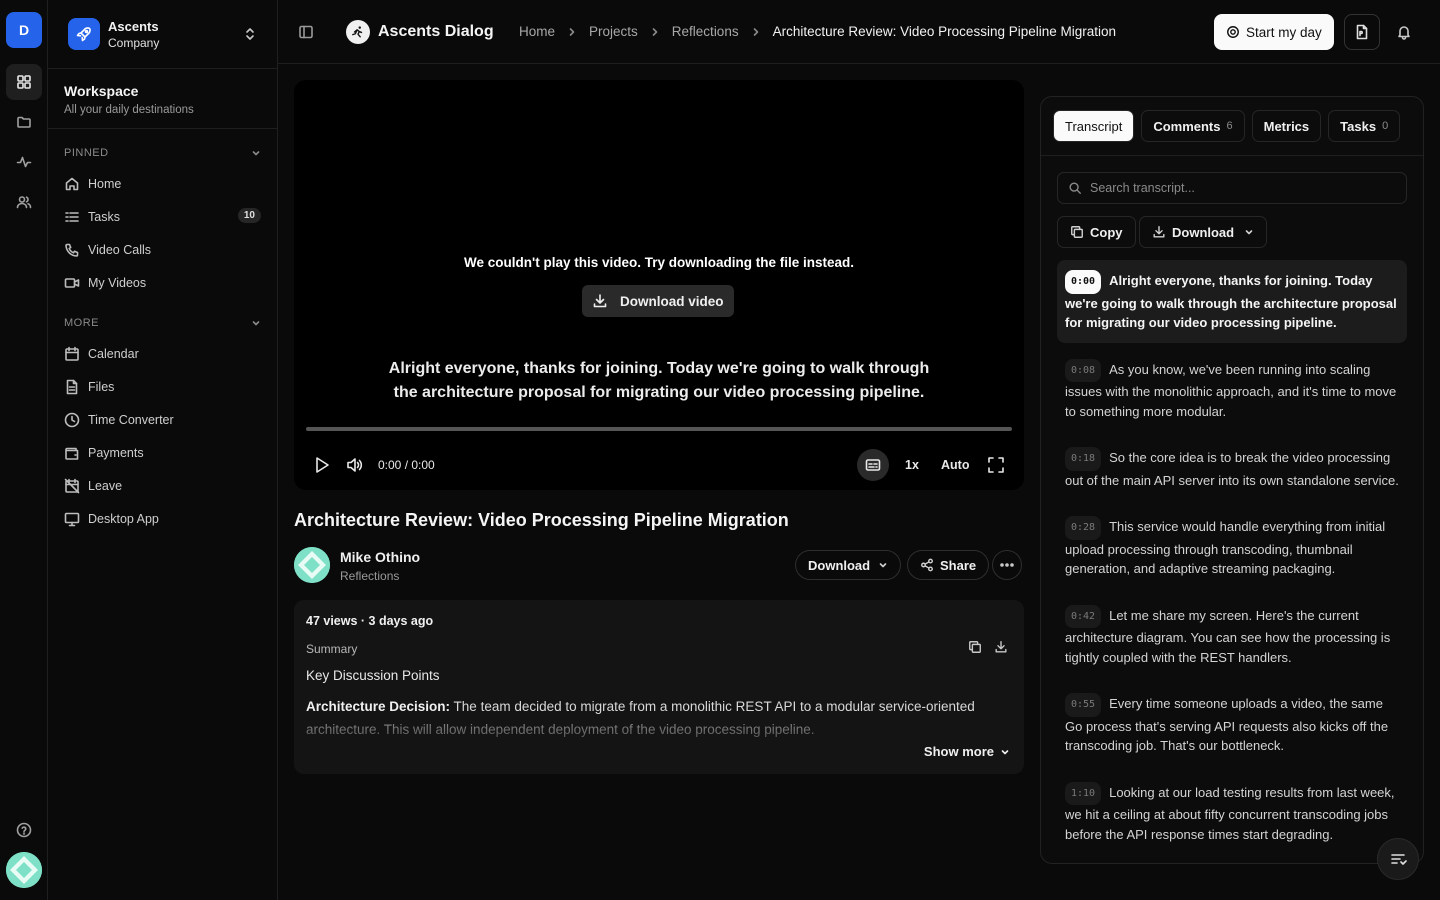 The image size is (1440, 900). Describe the element at coordinates (955, 465) in the screenshot. I see `quality-selector: Auto` at that location.